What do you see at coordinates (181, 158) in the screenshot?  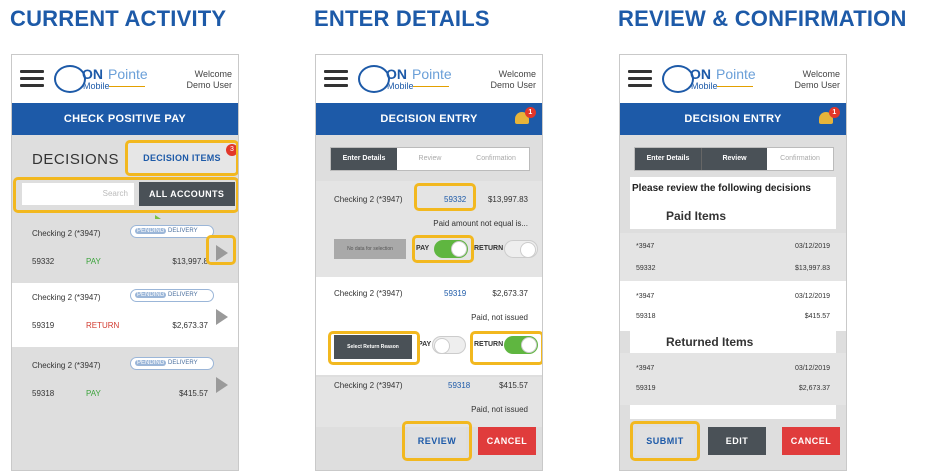 I see `highlight-decision-items` at bounding box center [181, 158].